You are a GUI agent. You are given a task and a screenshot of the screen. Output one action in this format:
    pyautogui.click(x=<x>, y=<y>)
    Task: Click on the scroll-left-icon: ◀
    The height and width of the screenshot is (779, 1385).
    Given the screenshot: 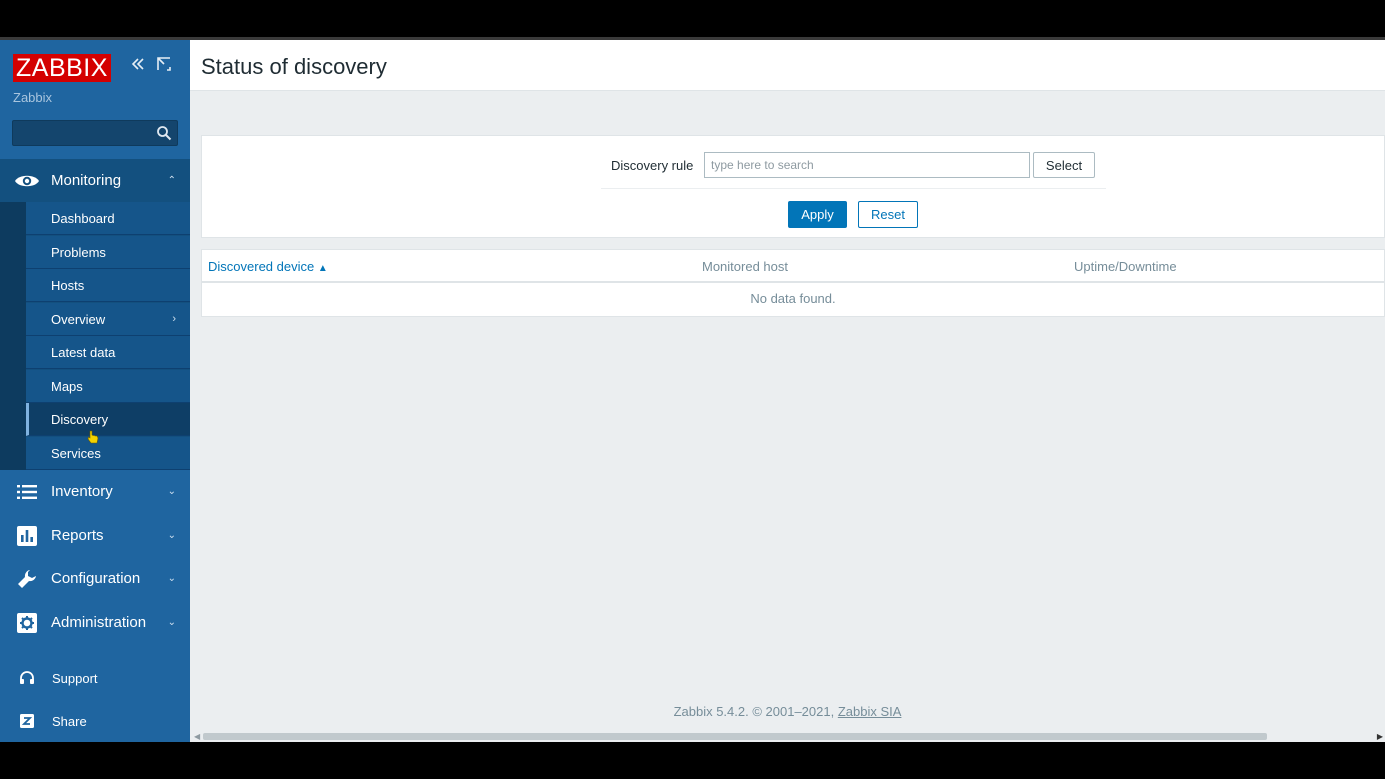 What is the action you would take?
    pyautogui.click(x=197, y=736)
    